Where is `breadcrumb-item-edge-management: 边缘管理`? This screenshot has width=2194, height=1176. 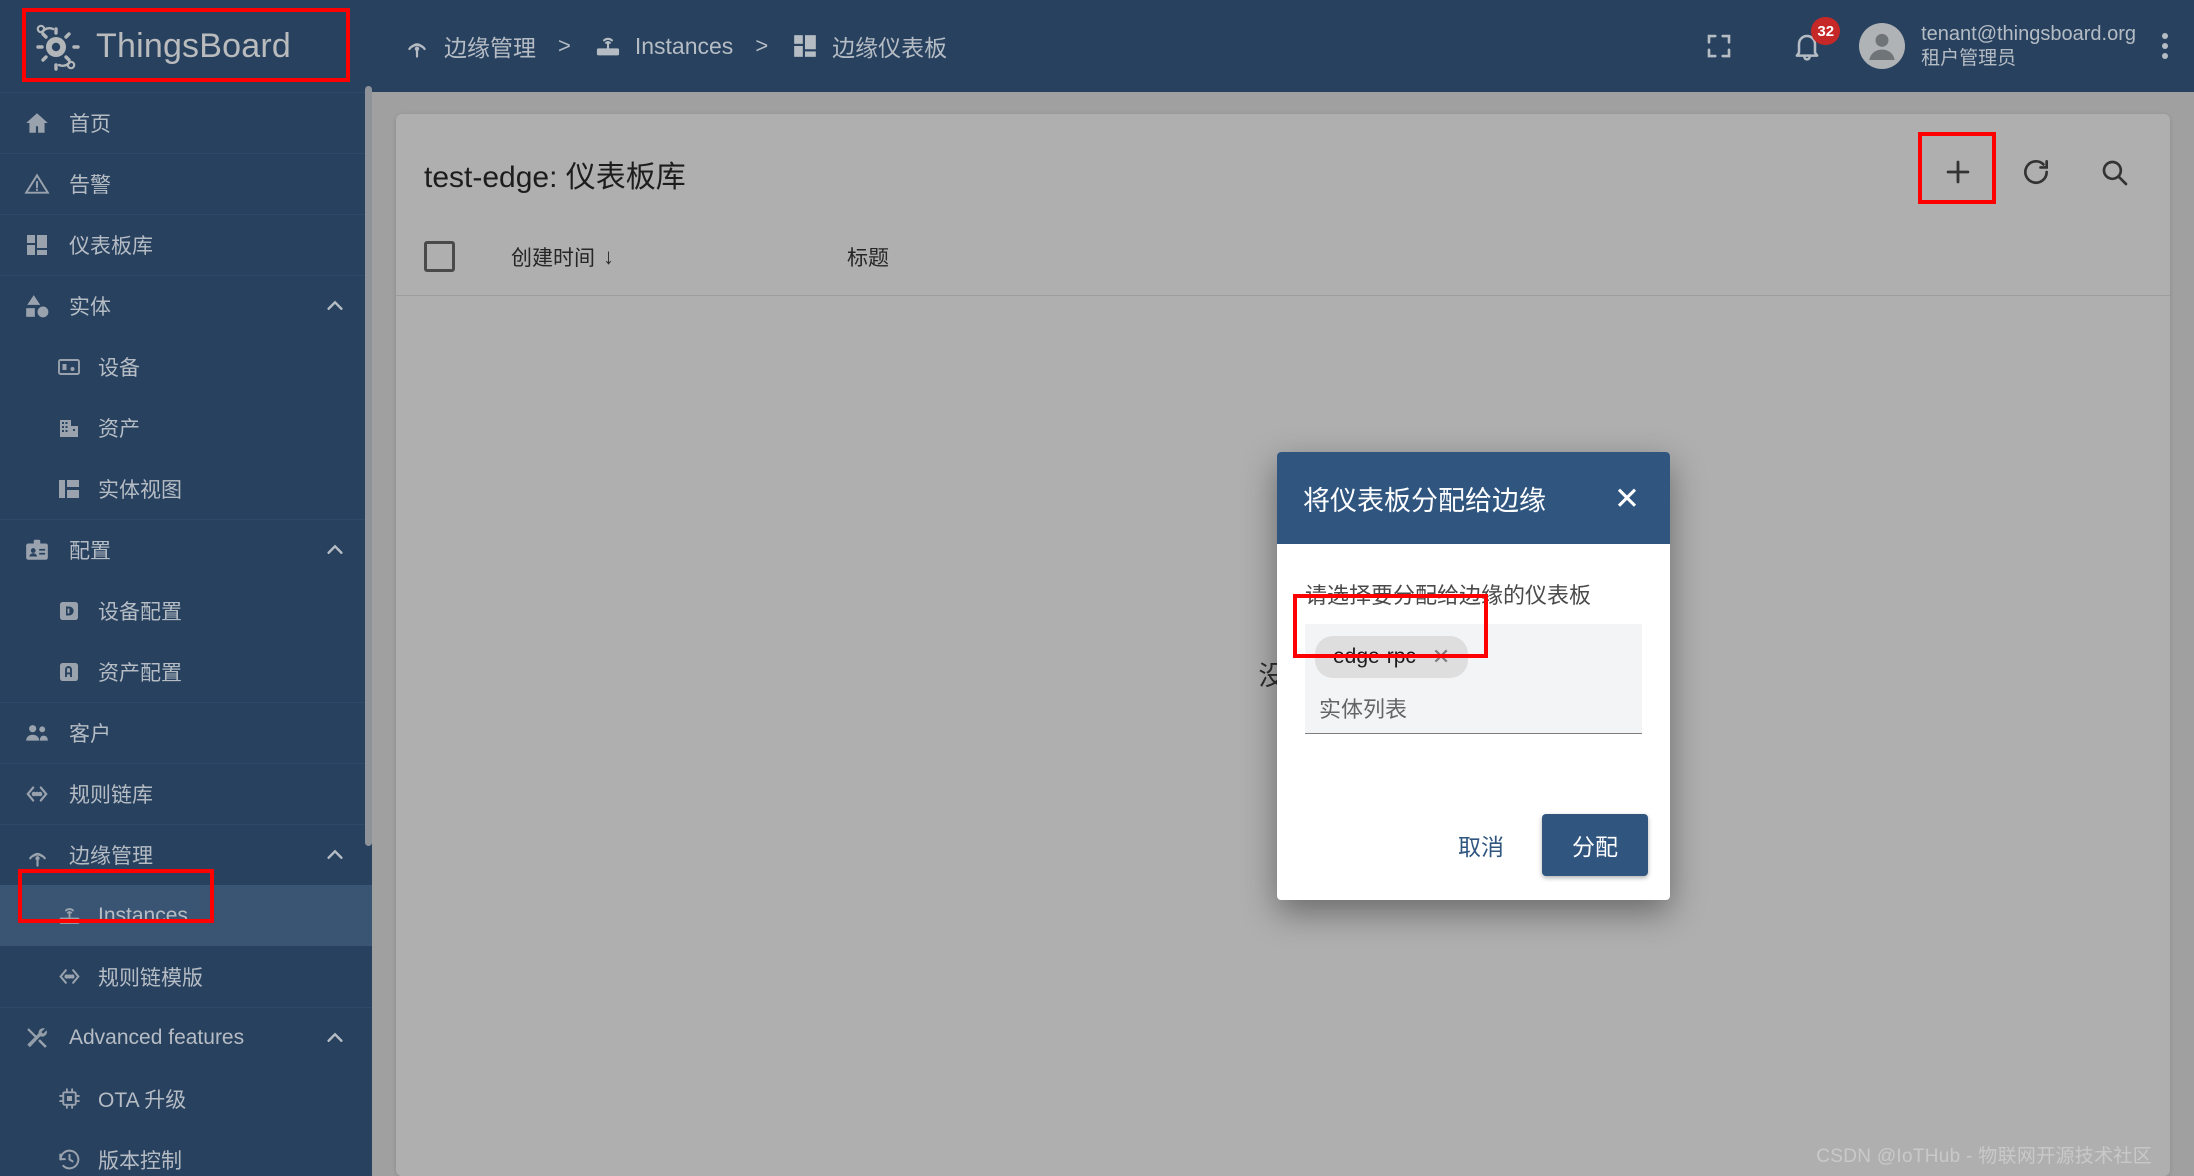
breadcrumb-item-edge-management: 边缘管理 is located at coordinates (469, 46).